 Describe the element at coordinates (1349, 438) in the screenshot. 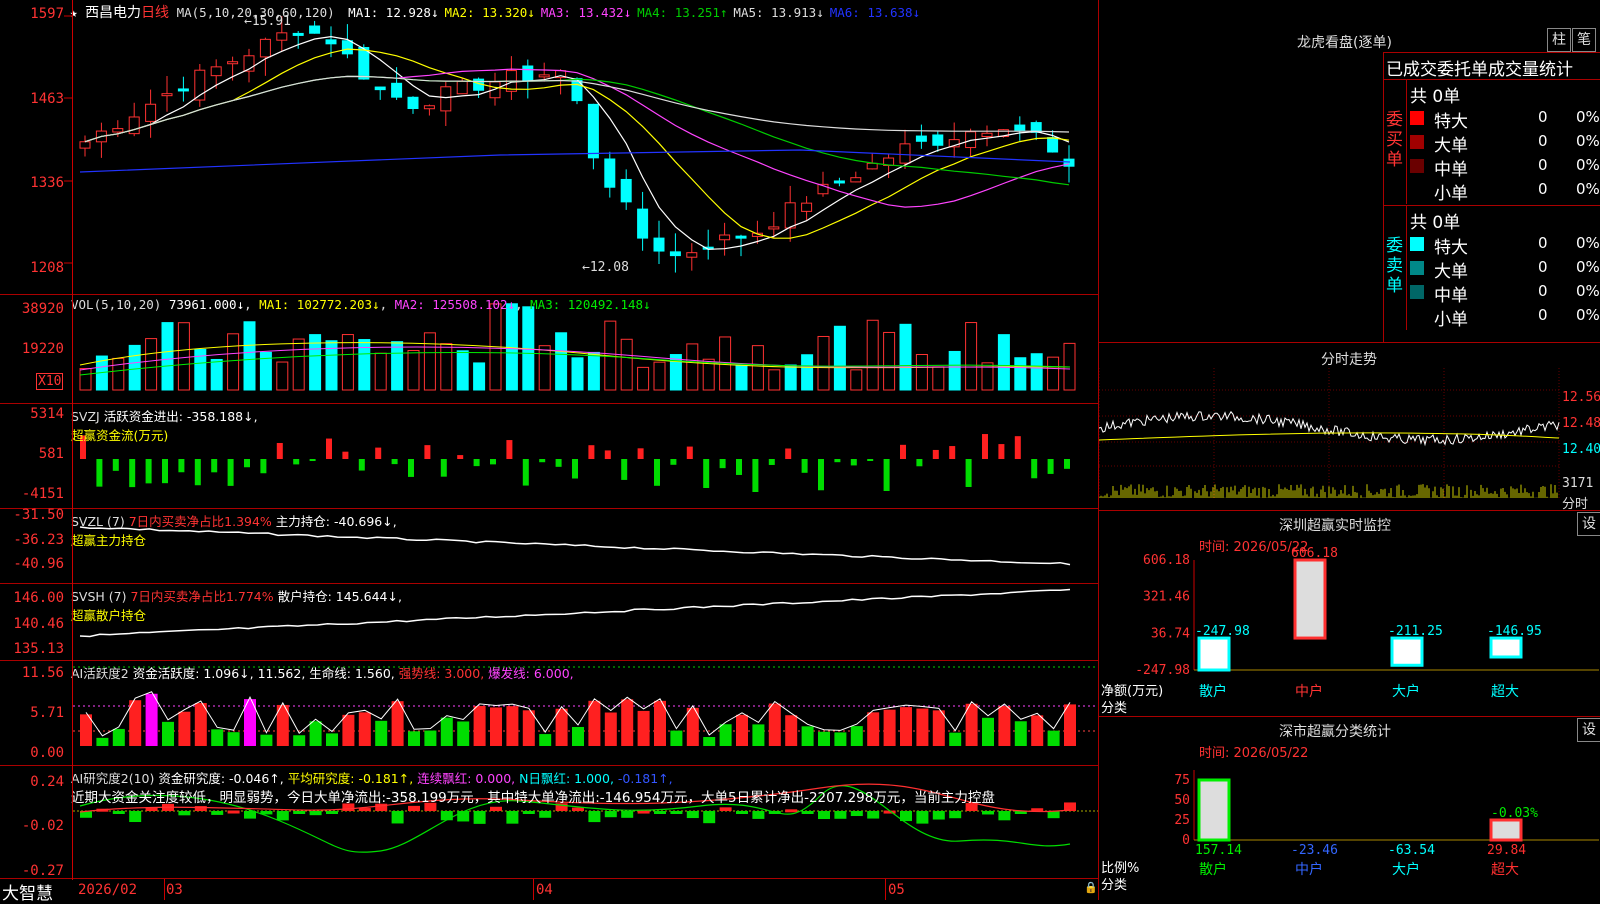

I see `fenshi-chart` at that location.